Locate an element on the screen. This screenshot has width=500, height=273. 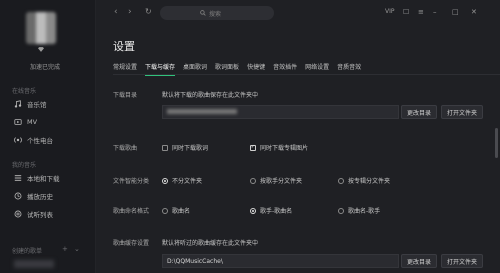
diamond-icon is located at coordinates (41, 49).